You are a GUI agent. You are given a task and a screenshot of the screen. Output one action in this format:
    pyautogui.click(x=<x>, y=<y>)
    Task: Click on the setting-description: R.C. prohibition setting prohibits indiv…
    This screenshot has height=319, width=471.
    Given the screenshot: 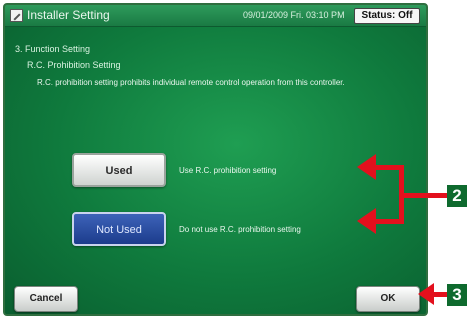 What is the action you would take?
    pyautogui.click(x=191, y=82)
    